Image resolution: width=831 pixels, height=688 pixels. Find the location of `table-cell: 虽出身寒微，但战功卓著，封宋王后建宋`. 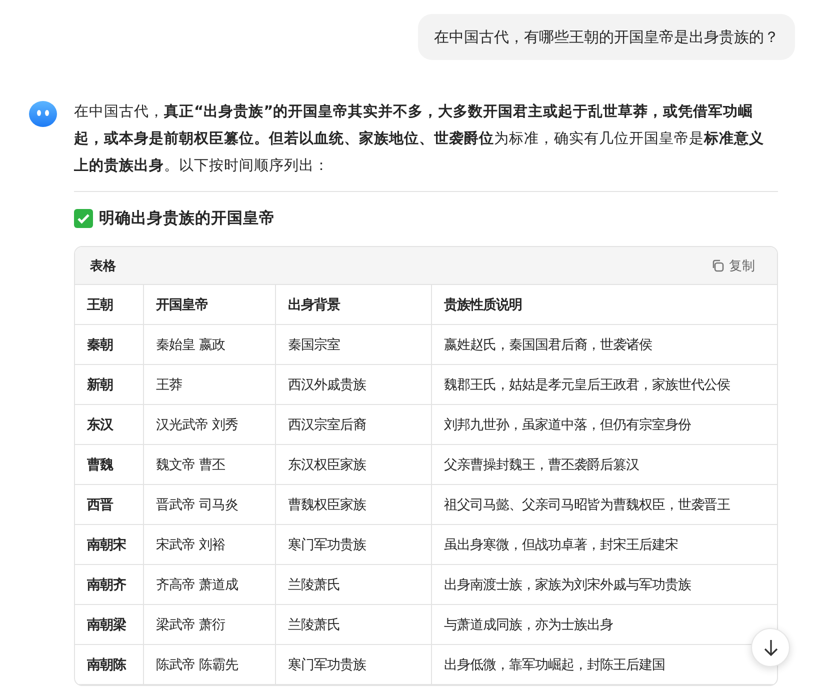

table-cell: 虽出身寒微，但战功卓著，封宋王后建宋 is located at coordinates (604, 544).